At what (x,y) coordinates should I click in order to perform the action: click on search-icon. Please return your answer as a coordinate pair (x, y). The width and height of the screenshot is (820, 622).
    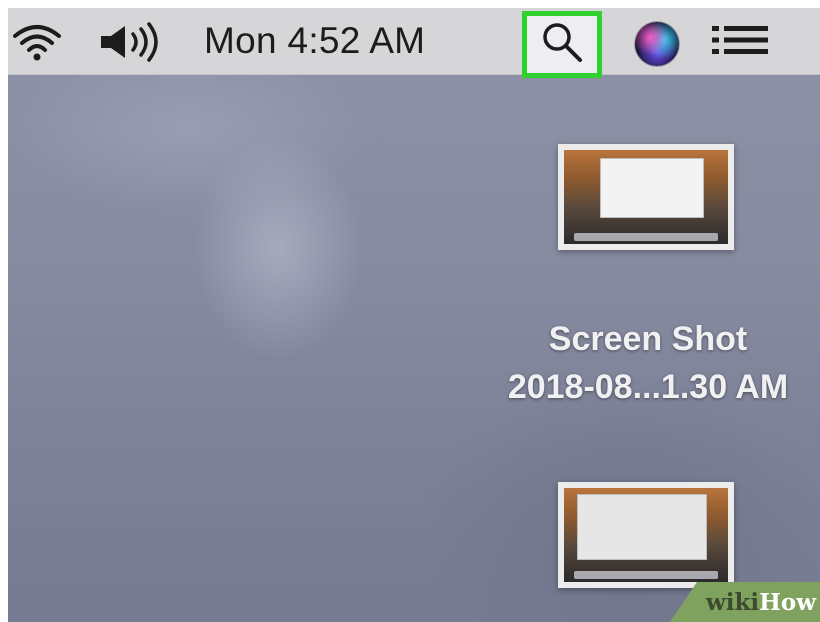
    Looking at the image, I should click on (562, 44).